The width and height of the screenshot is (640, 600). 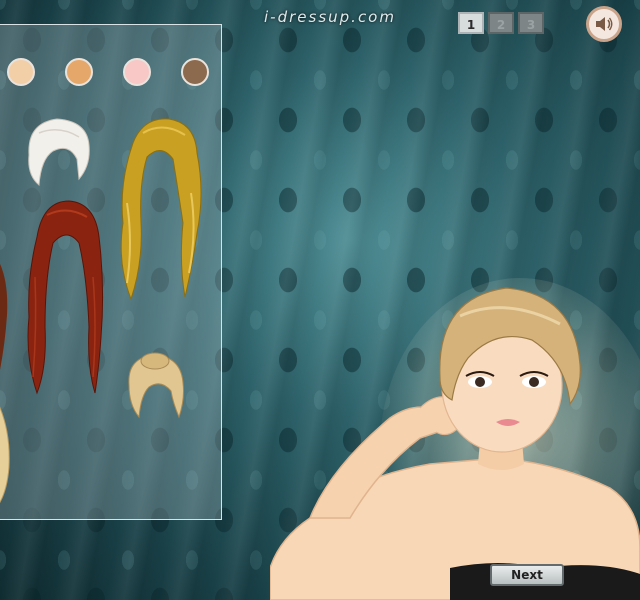 I want to click on hair-blonde-updo, so click(x=155, y=386).